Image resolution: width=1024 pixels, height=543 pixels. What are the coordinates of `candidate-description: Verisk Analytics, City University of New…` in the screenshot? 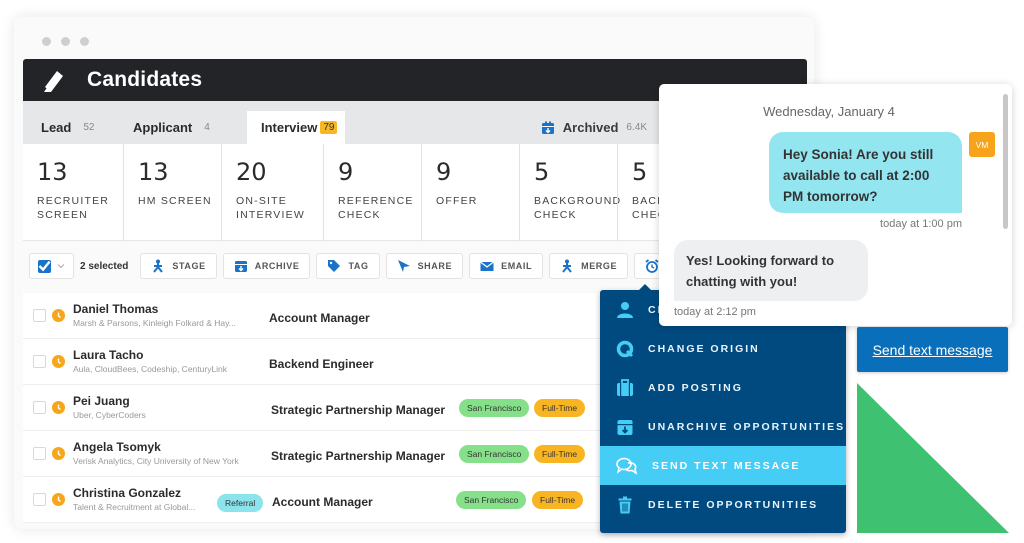 It's located at (156, 461).